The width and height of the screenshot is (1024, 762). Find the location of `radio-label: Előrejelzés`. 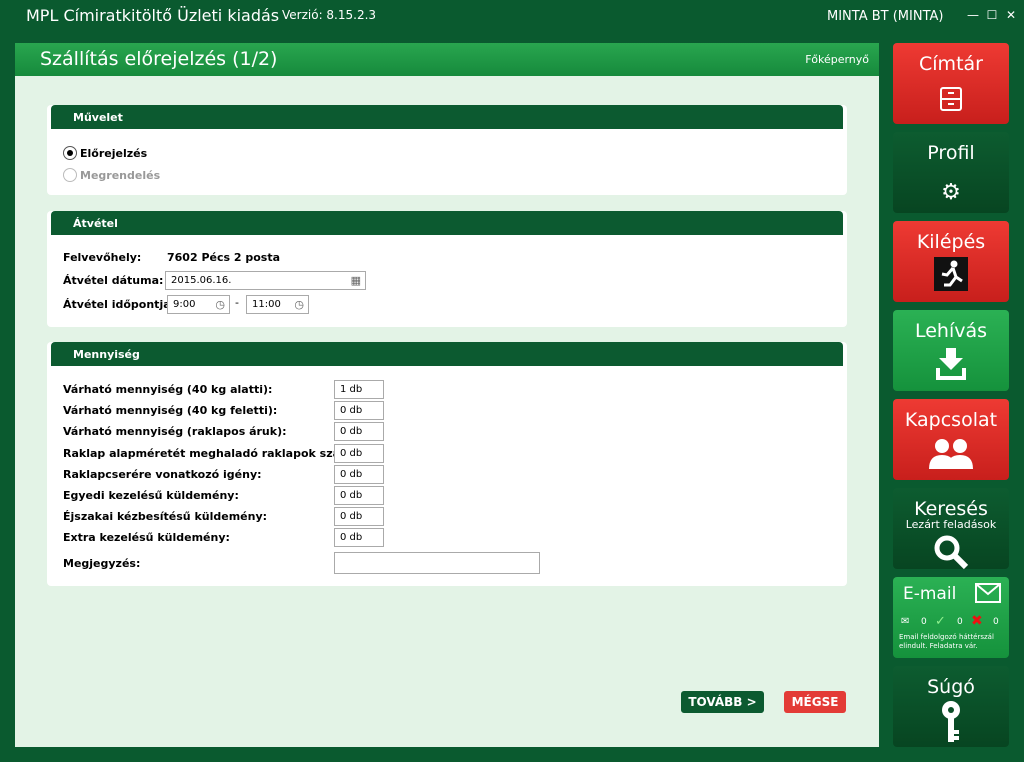

radio-label: Előrejelzés is located at coordinates (114, 153).